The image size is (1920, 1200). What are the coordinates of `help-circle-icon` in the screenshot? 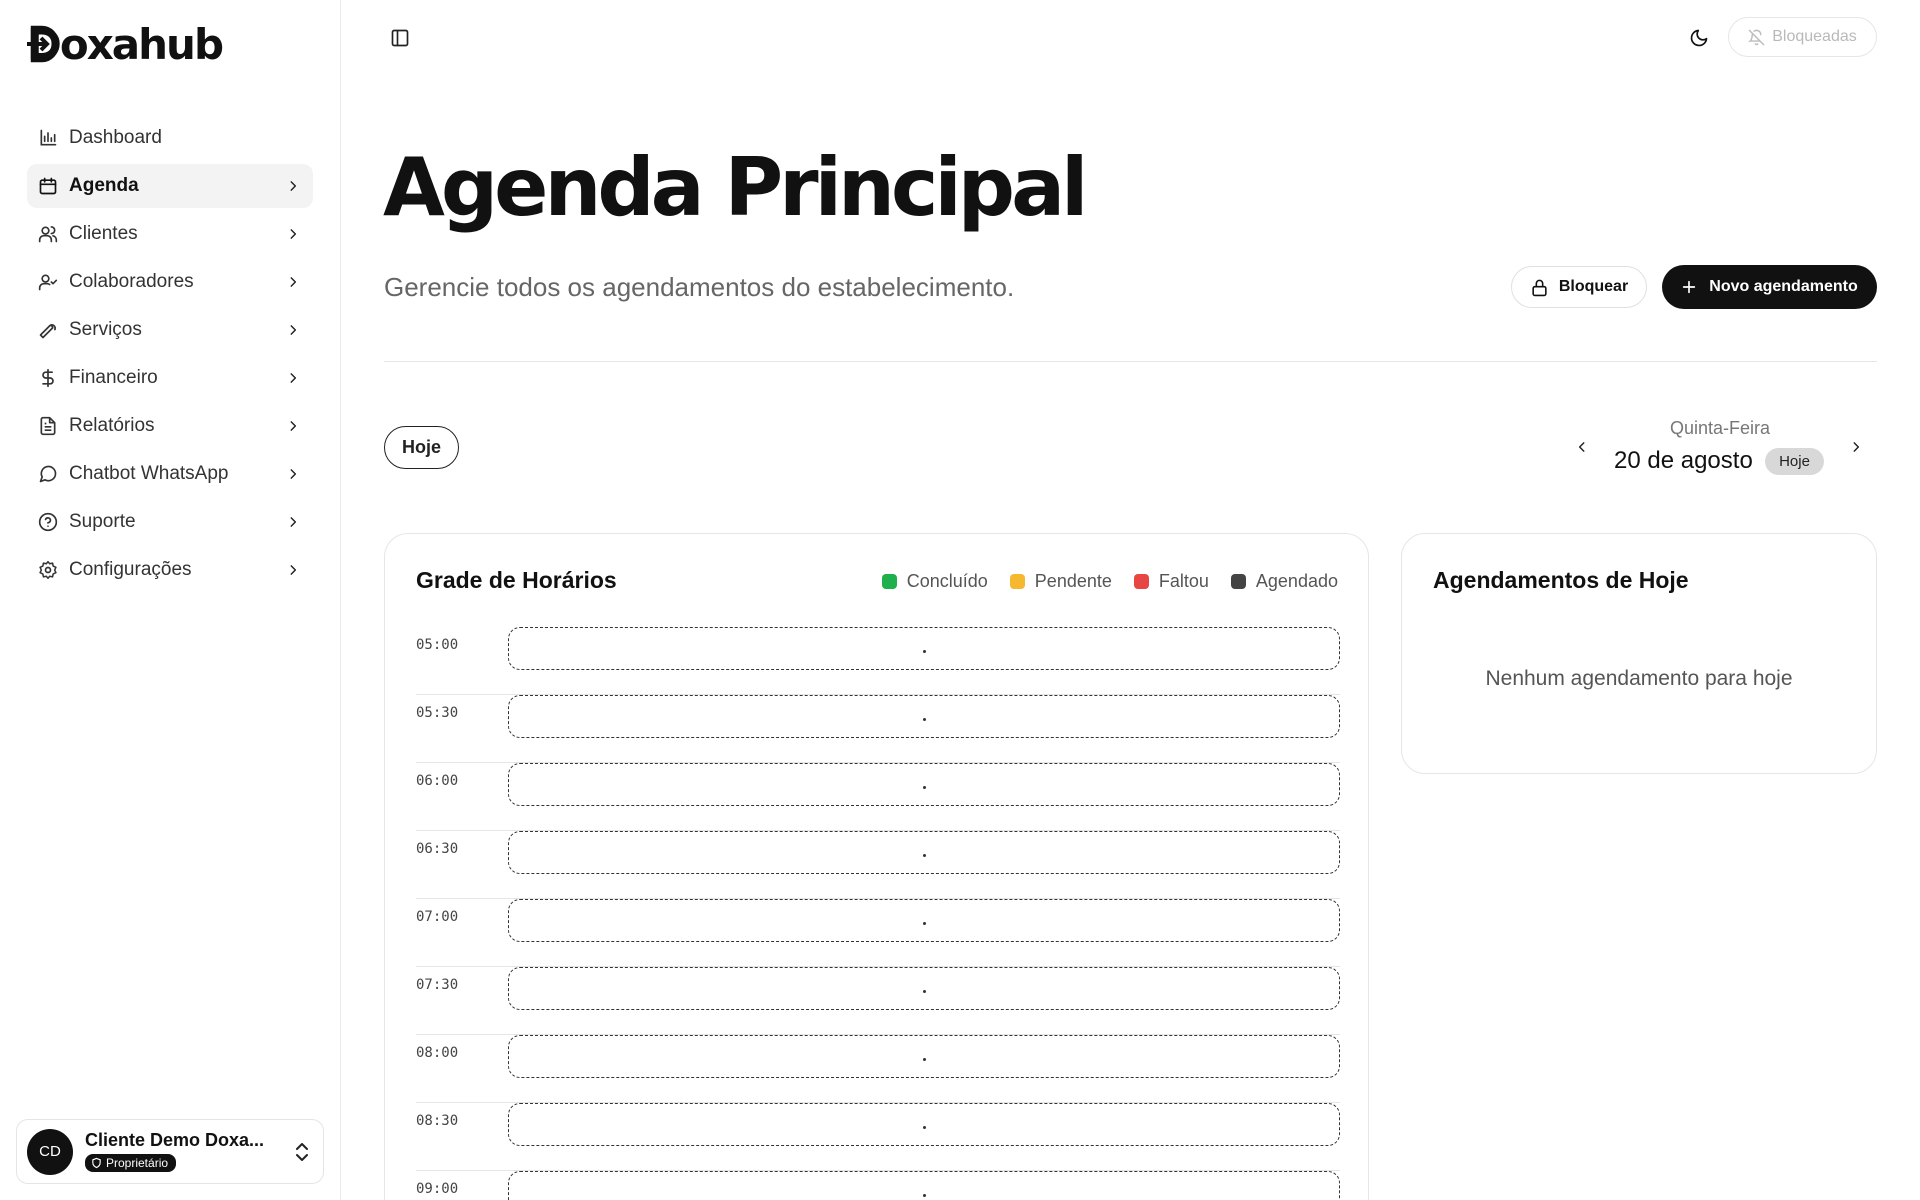 It's located at (48, 522).